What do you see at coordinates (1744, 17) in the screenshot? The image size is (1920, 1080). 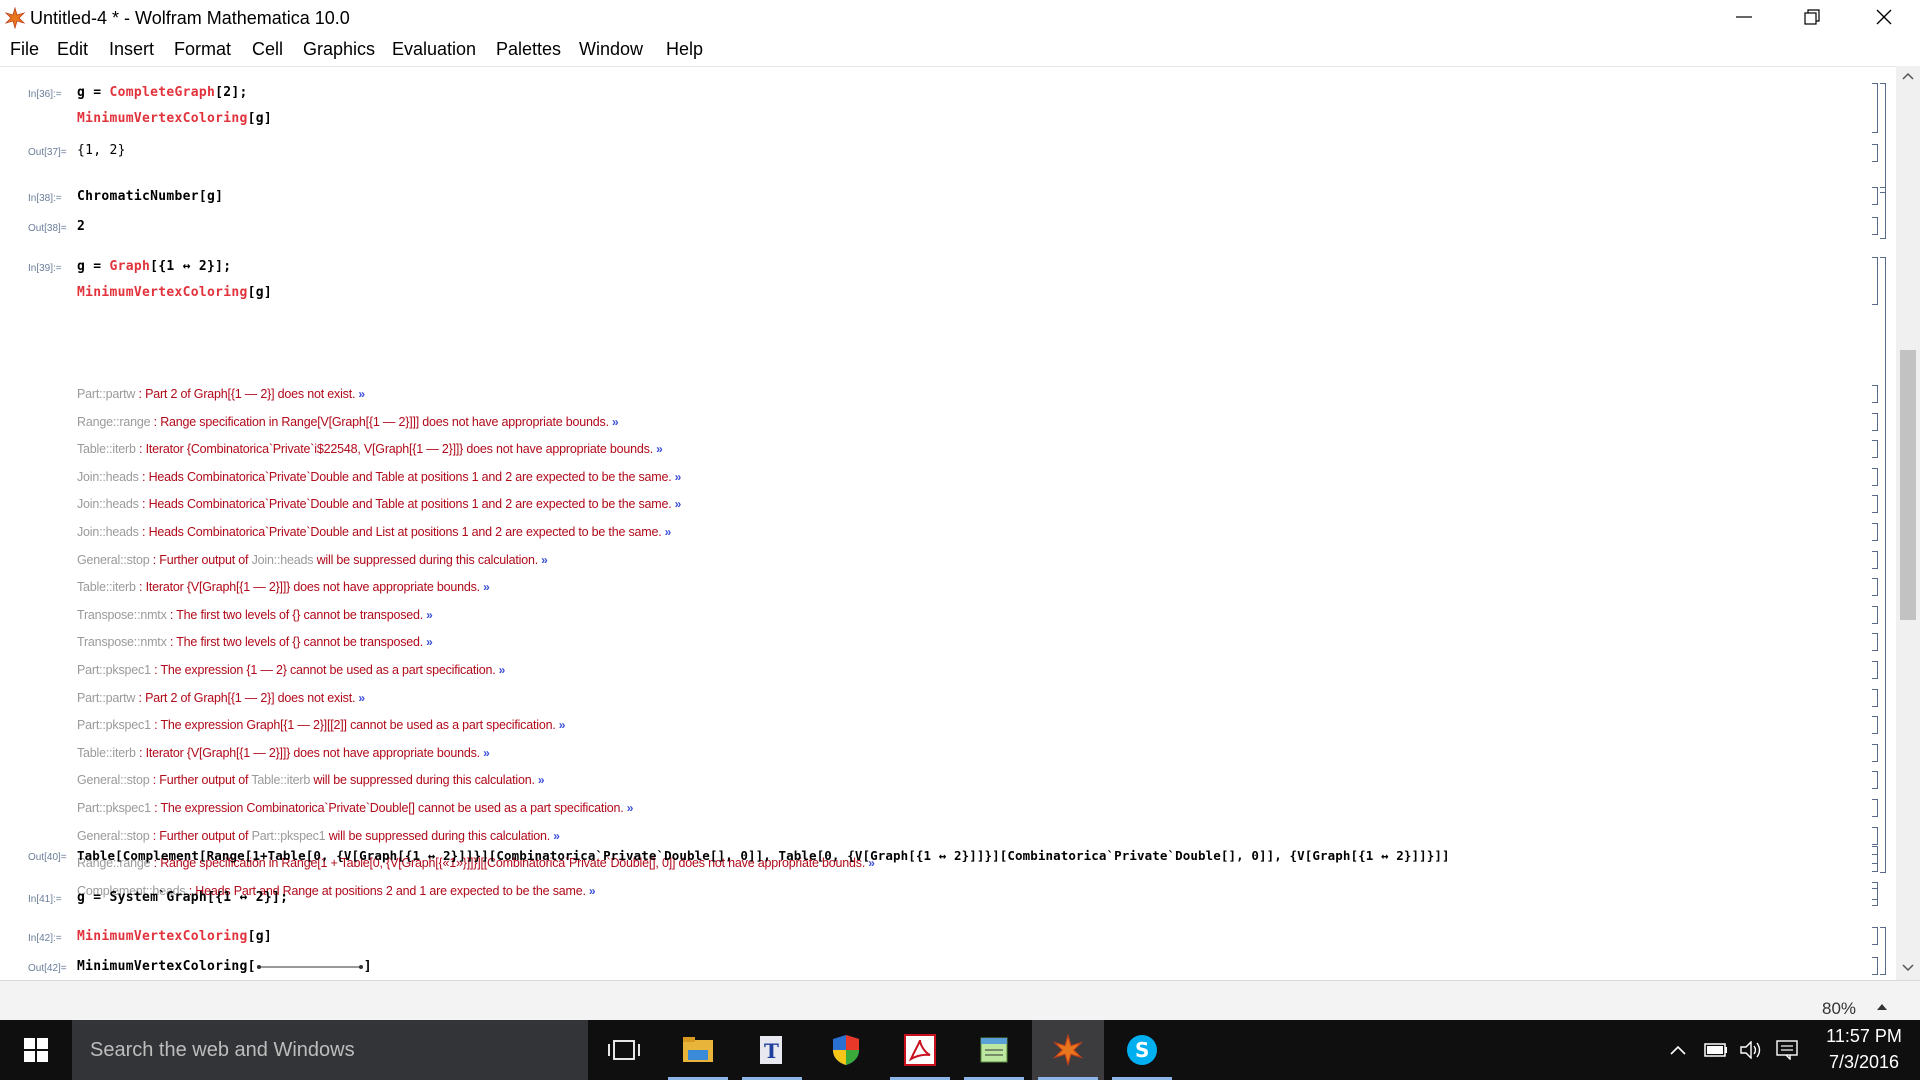 I see `minimize-button` at bounding box center [1744, 17].